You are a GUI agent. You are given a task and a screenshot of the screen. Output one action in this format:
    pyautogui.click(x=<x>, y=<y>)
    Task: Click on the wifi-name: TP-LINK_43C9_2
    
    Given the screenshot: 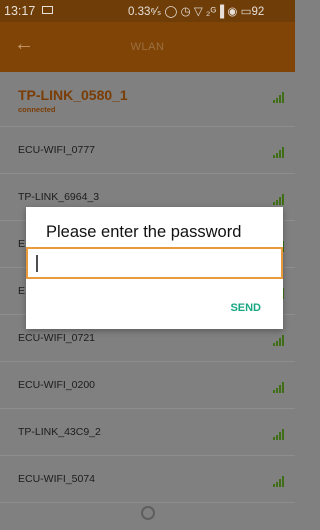 What is the action you would take?
    pyautogui.click(x=59, y=432)
    